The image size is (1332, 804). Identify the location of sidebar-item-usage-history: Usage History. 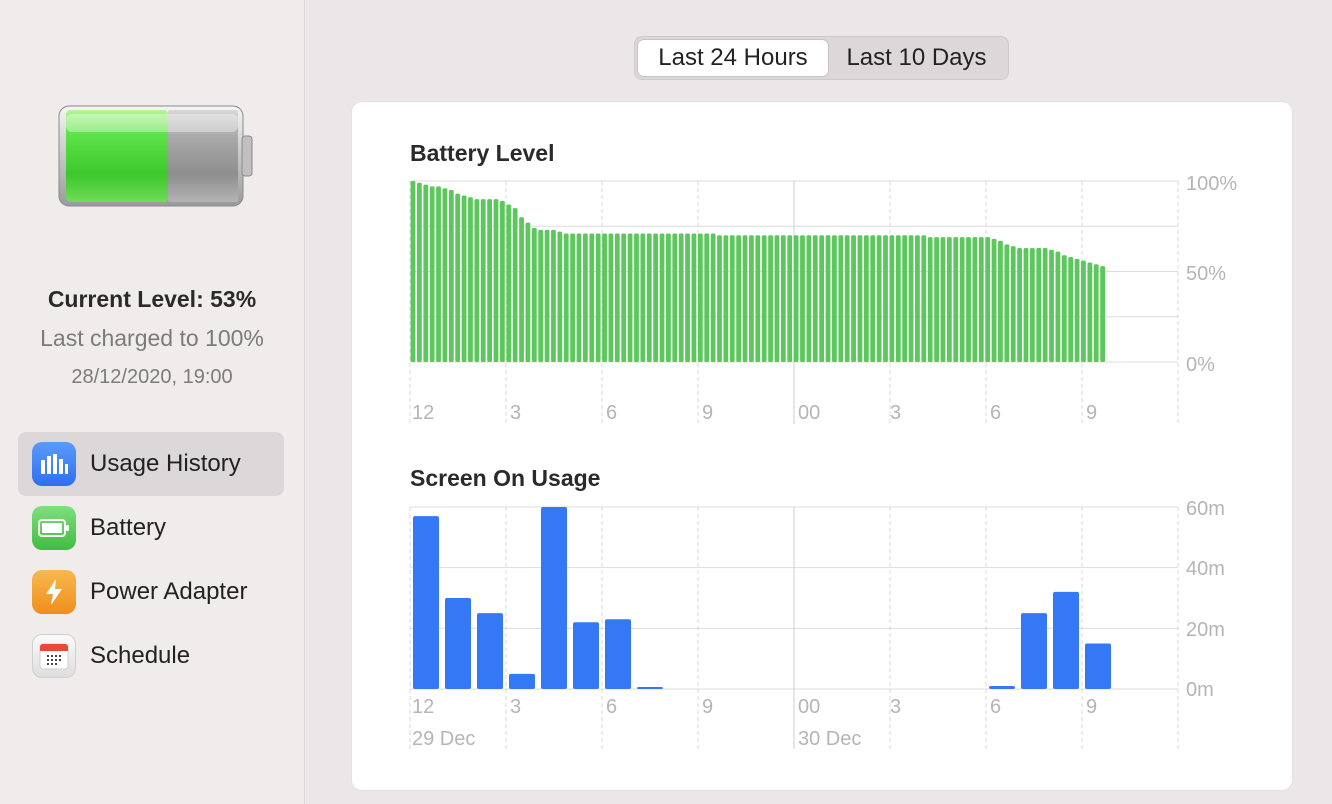
(151, 464).